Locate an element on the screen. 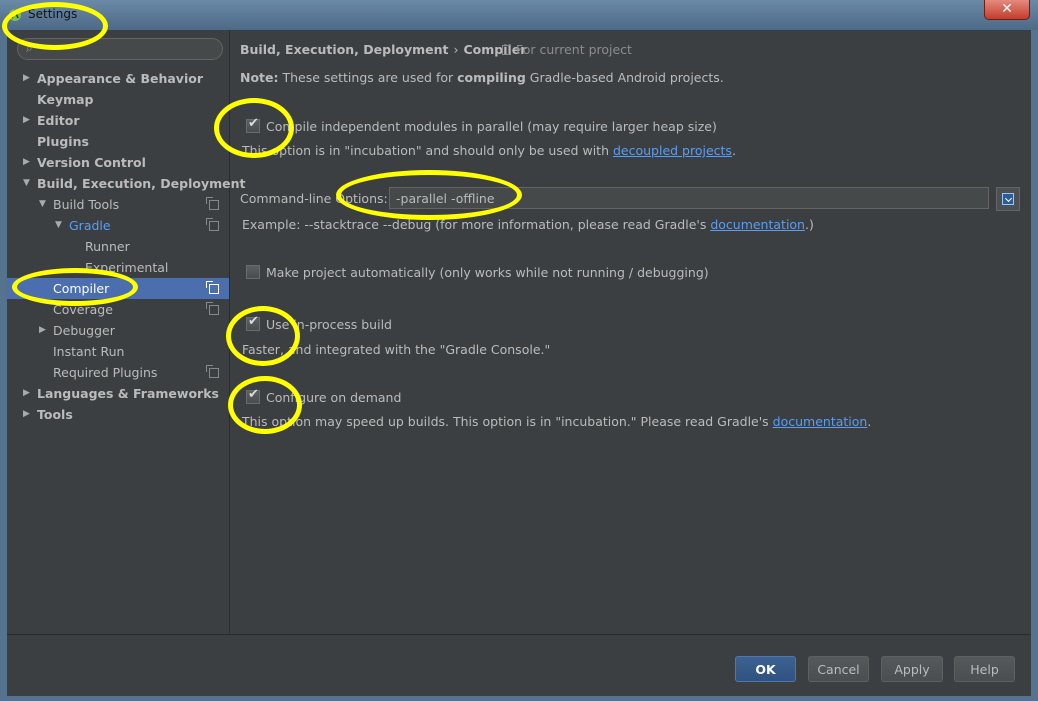 The width and height of the screenshot is (1038, 701). gradle-documentation-link: documentation is located at coordinates (757, 224).